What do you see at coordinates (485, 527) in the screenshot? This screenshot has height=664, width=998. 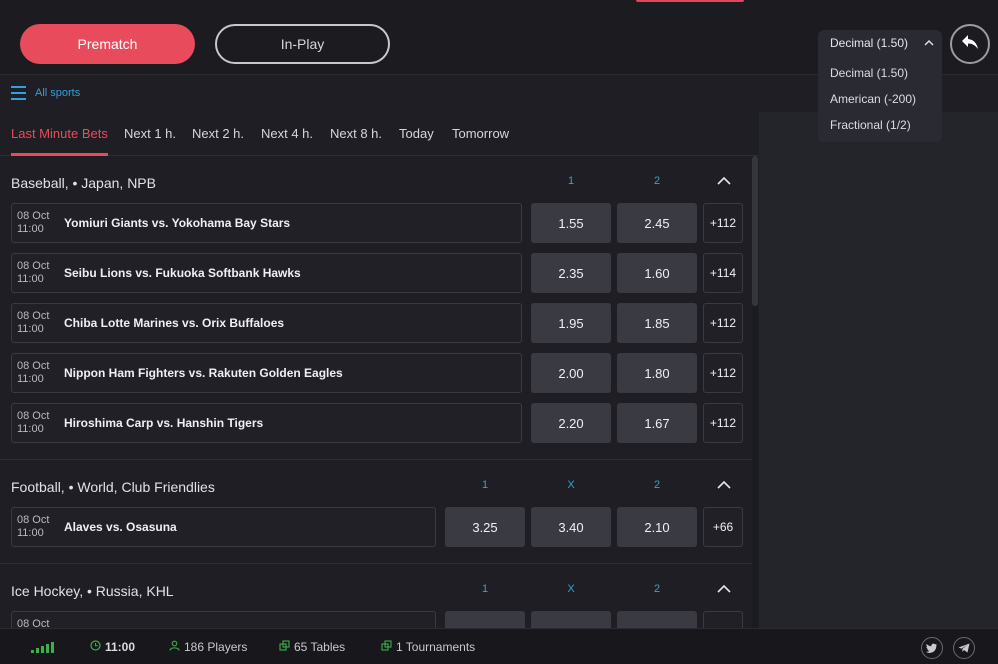 I see `odds-button-1: 3.25` at bounding box center [485, 527].